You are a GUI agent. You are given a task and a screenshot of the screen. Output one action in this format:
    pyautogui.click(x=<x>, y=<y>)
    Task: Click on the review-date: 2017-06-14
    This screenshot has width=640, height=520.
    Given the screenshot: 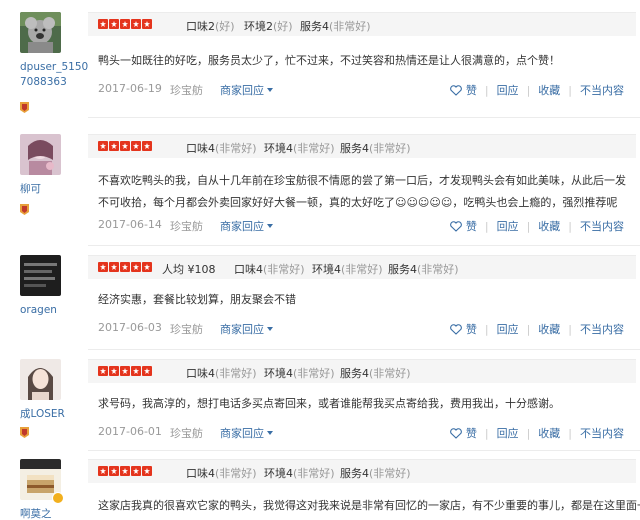 What is the action you would take?
    pyautogui.click(x=130, y=224)
    